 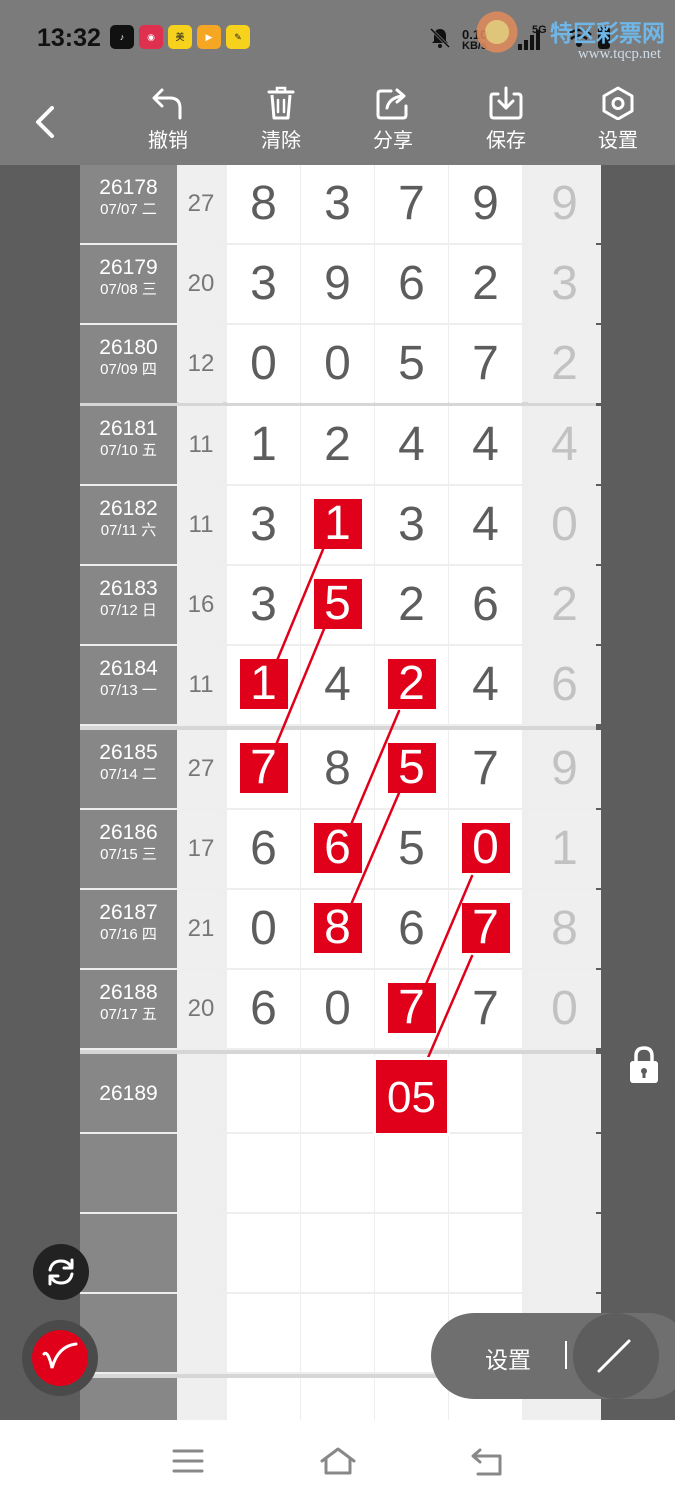 I want to click on pen-color-button, so click(x=60, y=1358).